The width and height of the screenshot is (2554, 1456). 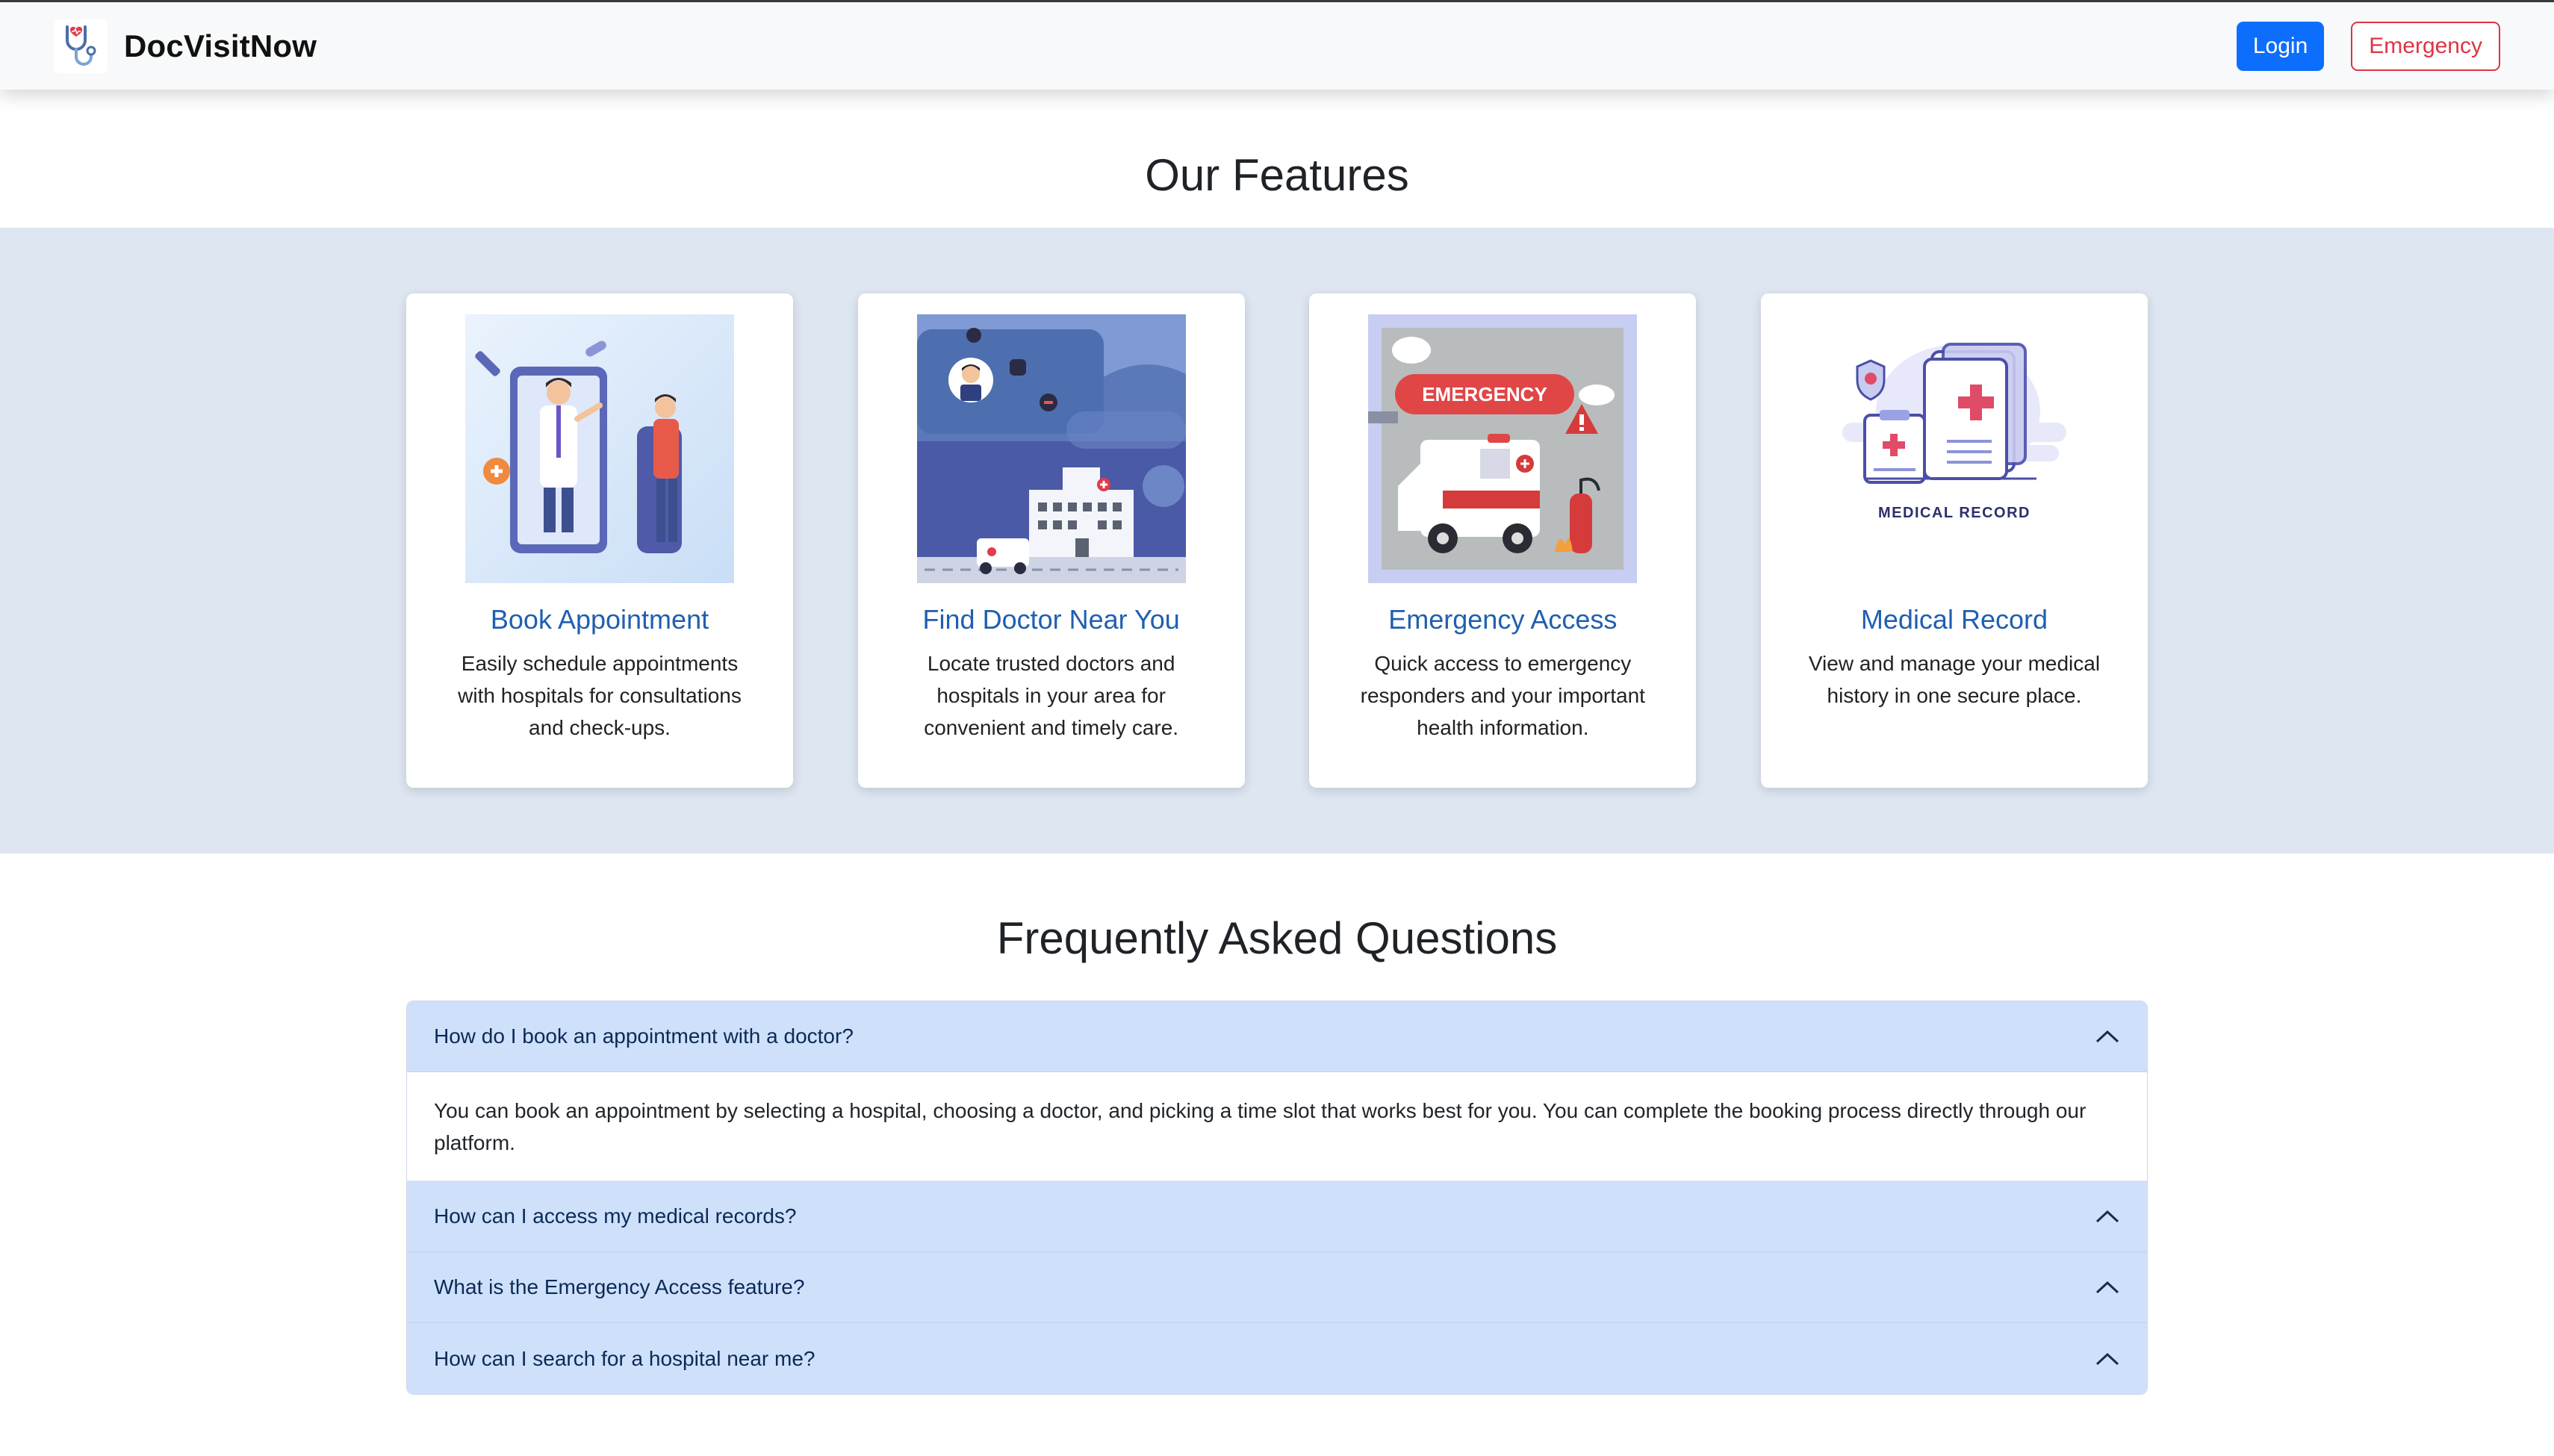 I want to click on faq-question-3: What is the Emergency Access feature?, so click(x=1277, y=1287).